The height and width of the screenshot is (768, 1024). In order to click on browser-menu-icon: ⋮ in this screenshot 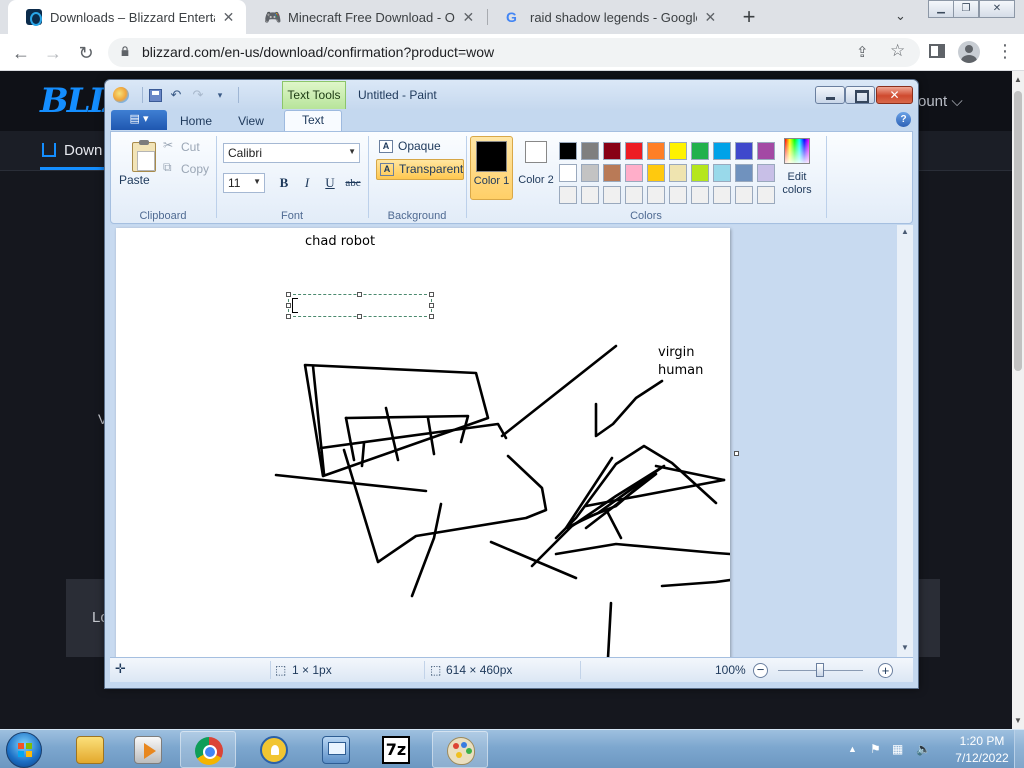, I will do `click(1005, 51)`.